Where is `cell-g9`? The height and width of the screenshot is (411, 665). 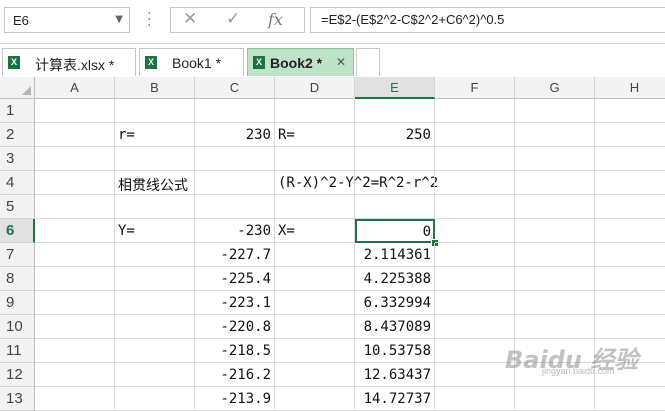 cell-g9 is located at coordinates (555, 303).